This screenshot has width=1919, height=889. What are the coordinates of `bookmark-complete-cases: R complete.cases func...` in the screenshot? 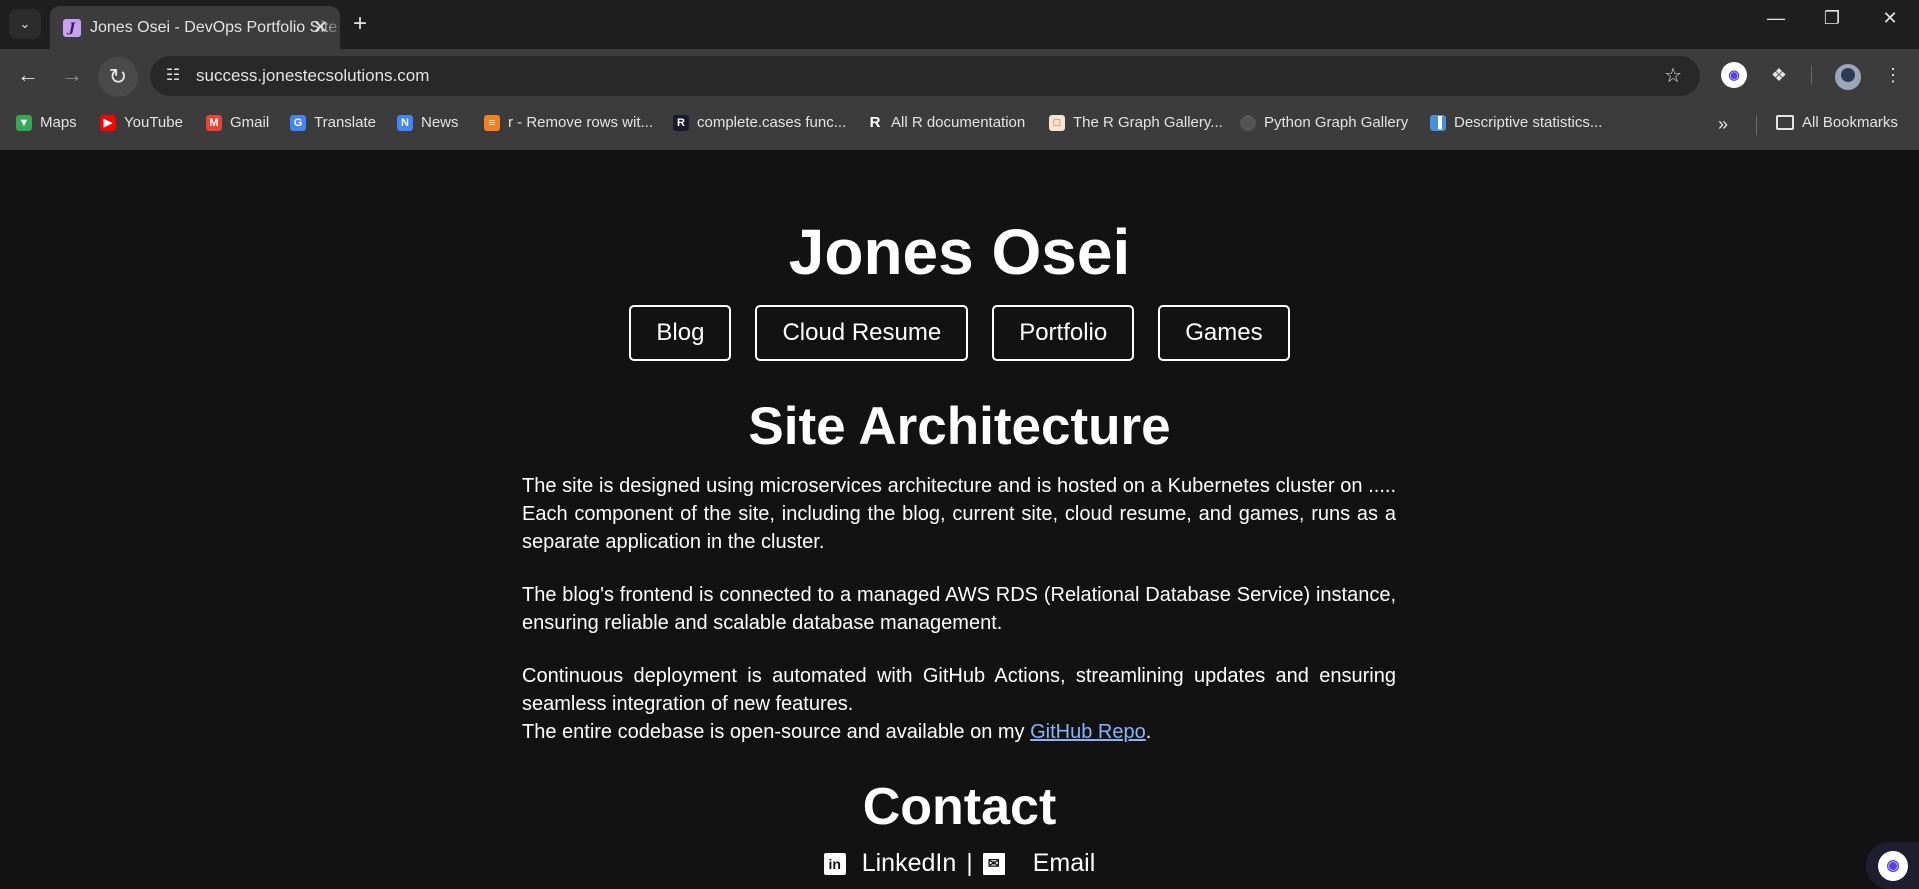 It's located at (759, 122).